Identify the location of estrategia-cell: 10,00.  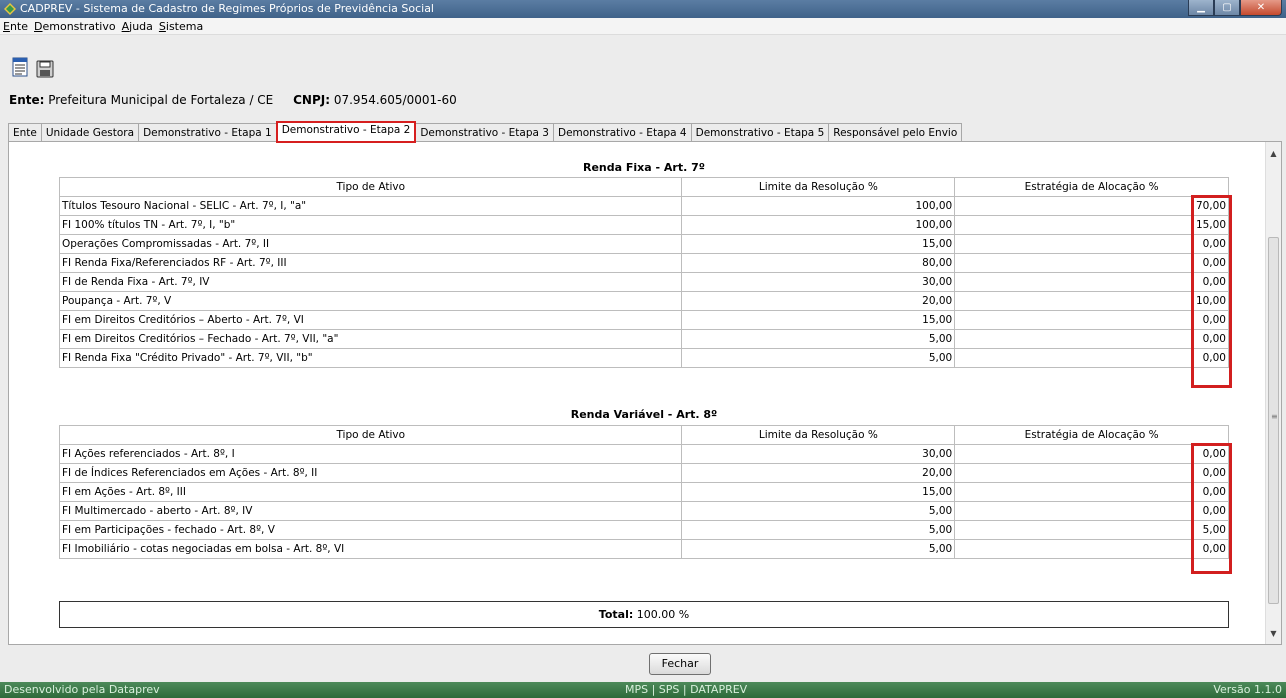
(1091, 301).